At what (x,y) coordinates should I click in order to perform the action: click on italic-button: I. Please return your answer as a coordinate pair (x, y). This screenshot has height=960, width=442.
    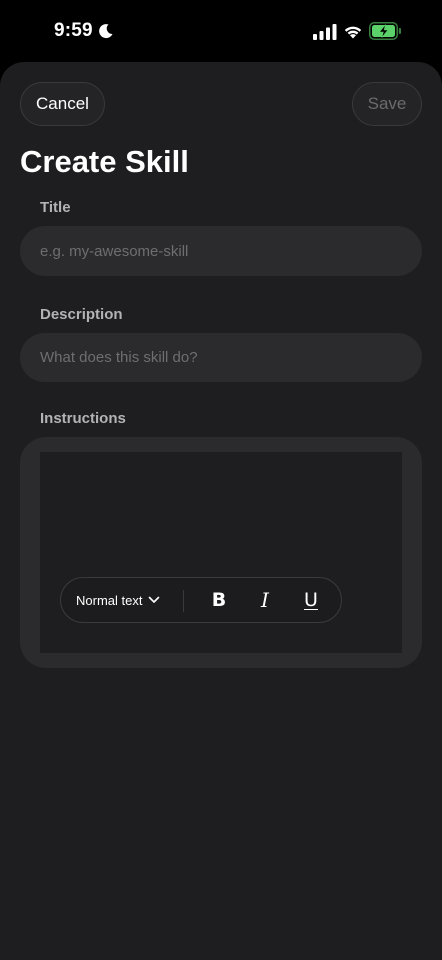
    Looking at the image, I should click on (265, 600).